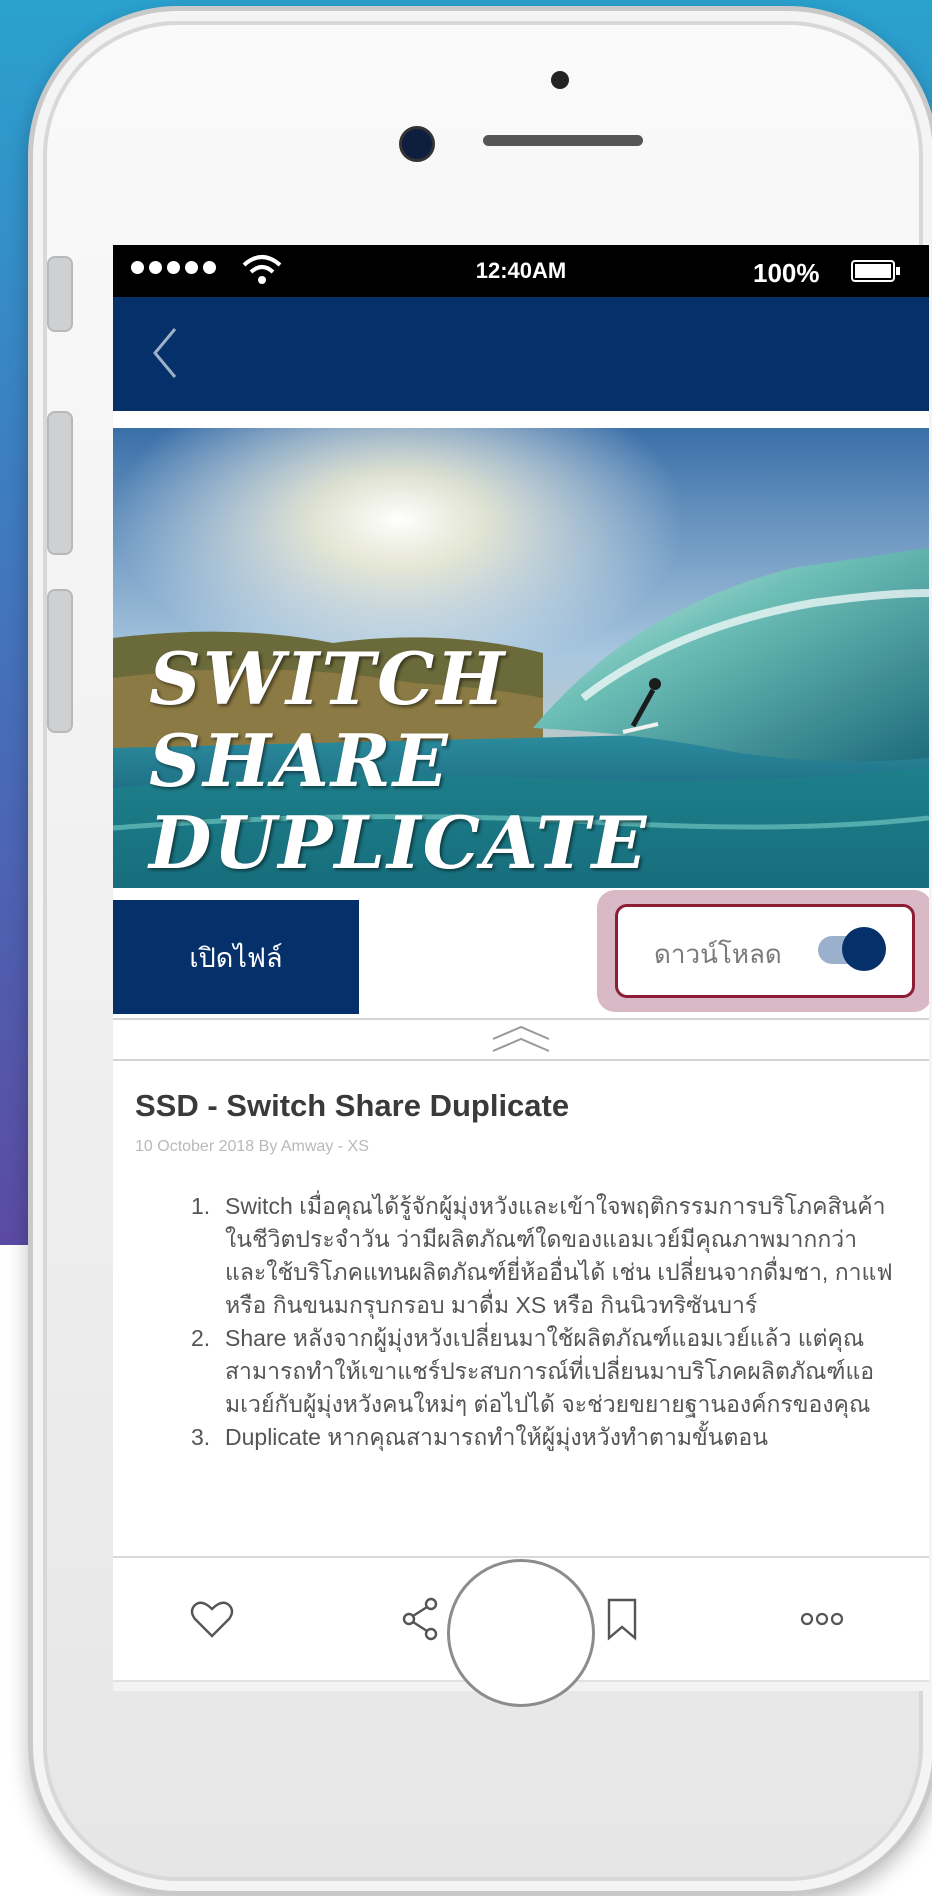 The width and height of the screenshot is (932, 1896). Describe the element at coordinates (822, 1619) in the screenshot. I see `more-icon` at that location.